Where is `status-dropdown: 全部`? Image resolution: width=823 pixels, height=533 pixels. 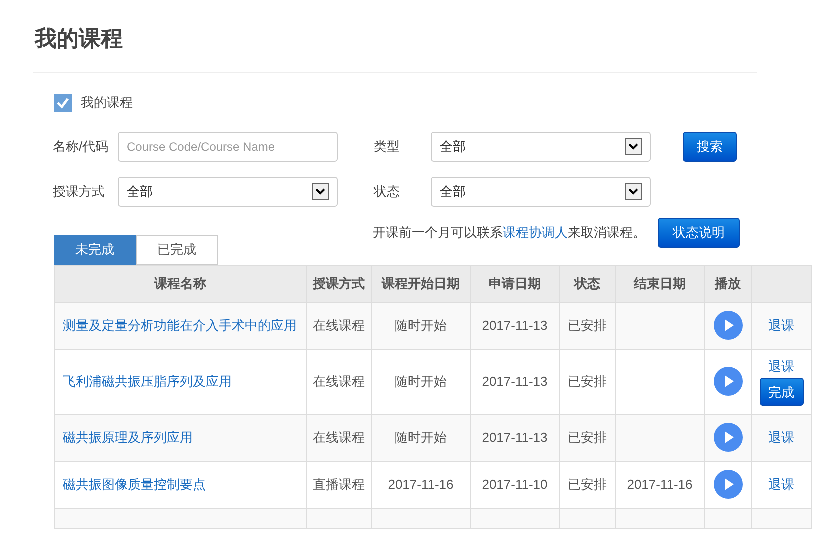 status-dropdown: 全部 is located at coordinates (541, 191).